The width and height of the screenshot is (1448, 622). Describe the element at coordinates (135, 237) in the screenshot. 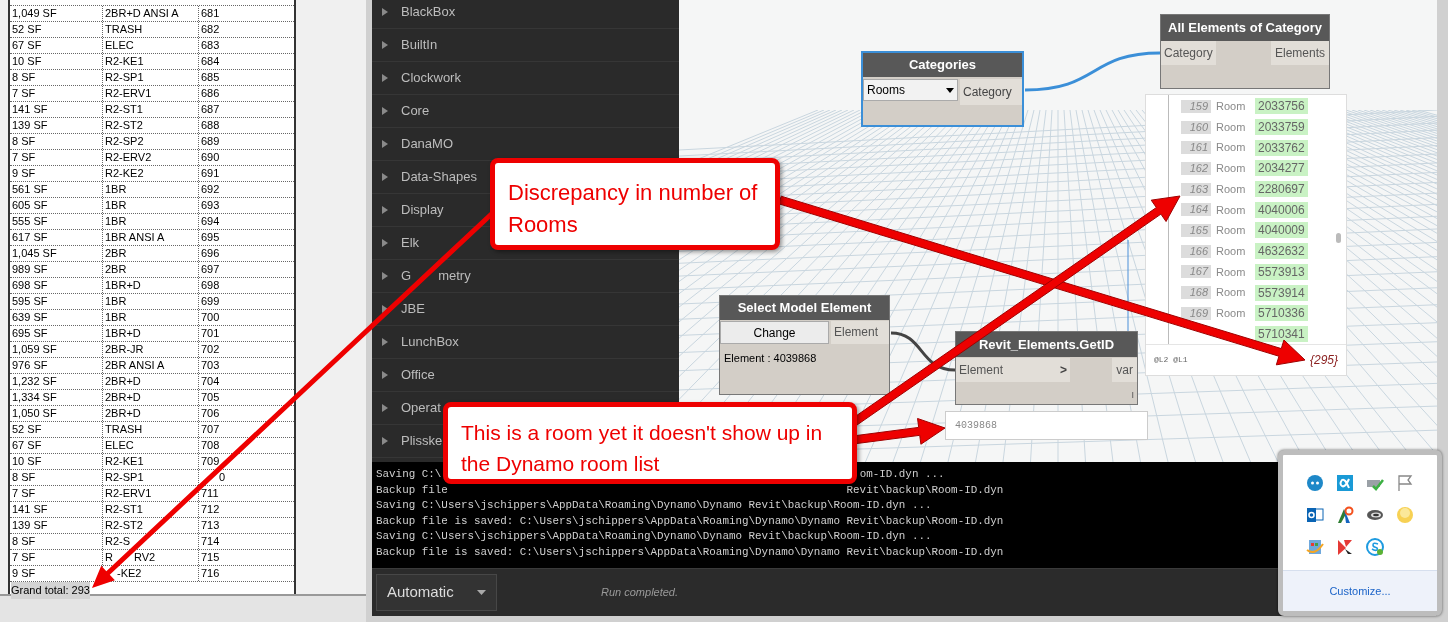

I see `table-cell: 1BR ANSI A` at that location.